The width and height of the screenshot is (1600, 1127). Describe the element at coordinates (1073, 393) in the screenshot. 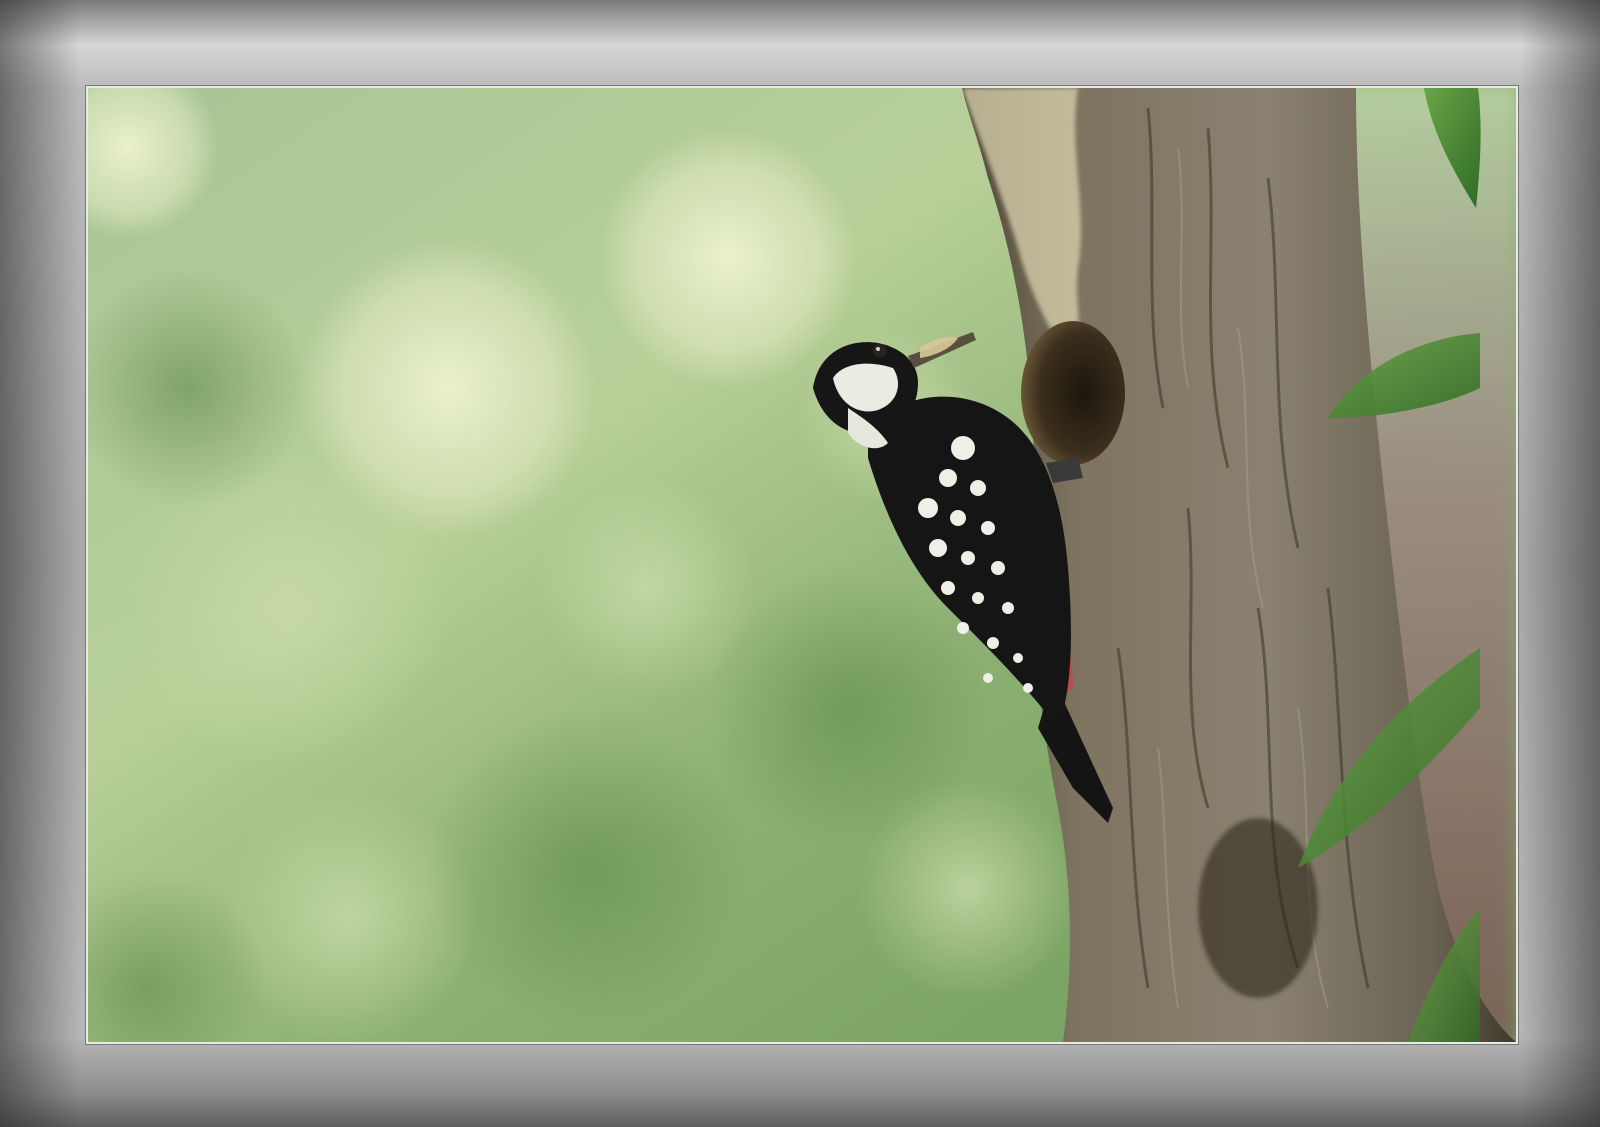

I see `nest-hole` at that location.